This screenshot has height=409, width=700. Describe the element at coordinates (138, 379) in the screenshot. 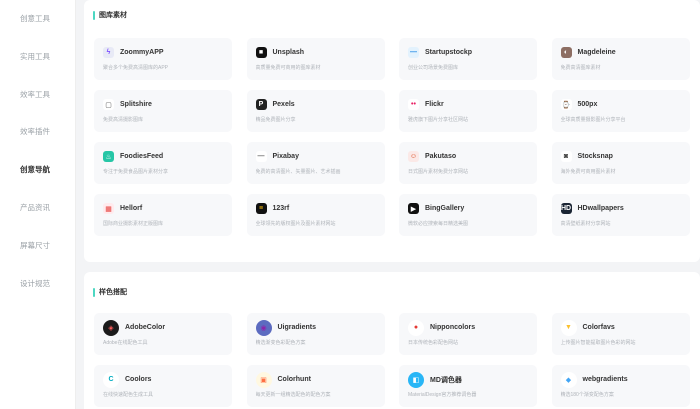

I see `card-title: Coolors` at that location.